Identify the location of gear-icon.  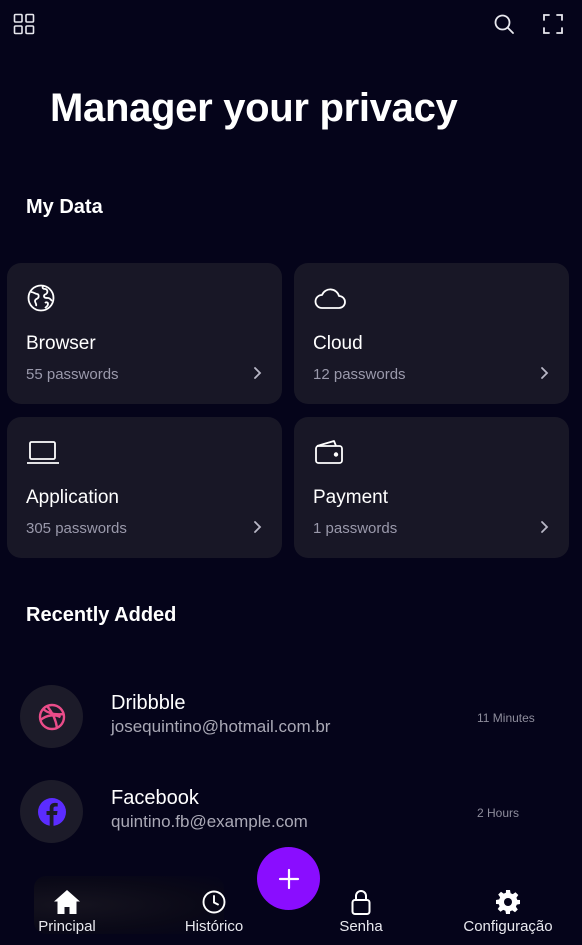
(508, 902).